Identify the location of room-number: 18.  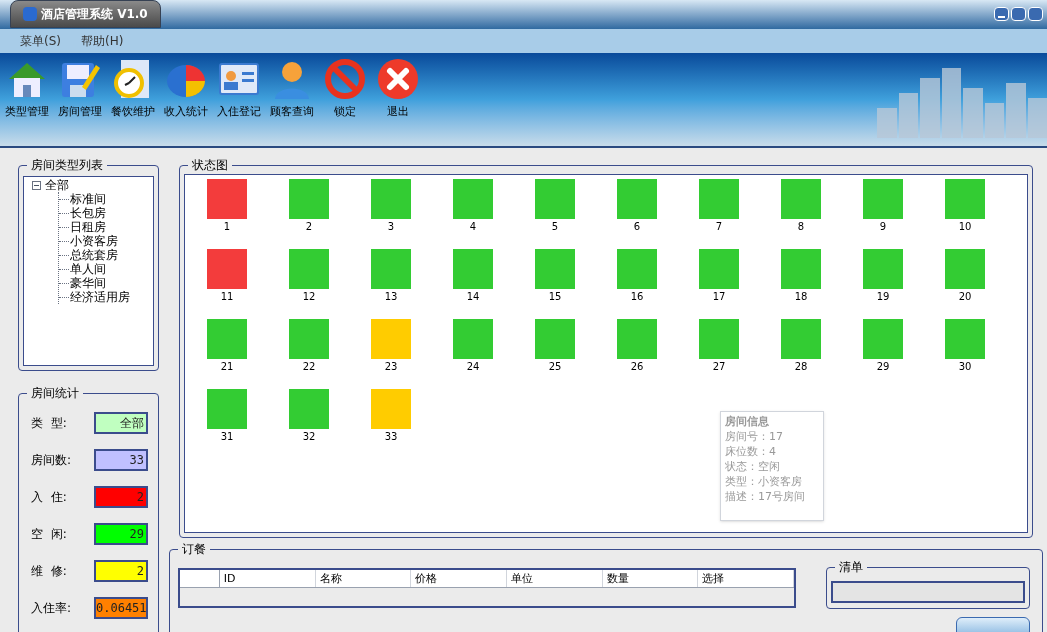
(801, 297).